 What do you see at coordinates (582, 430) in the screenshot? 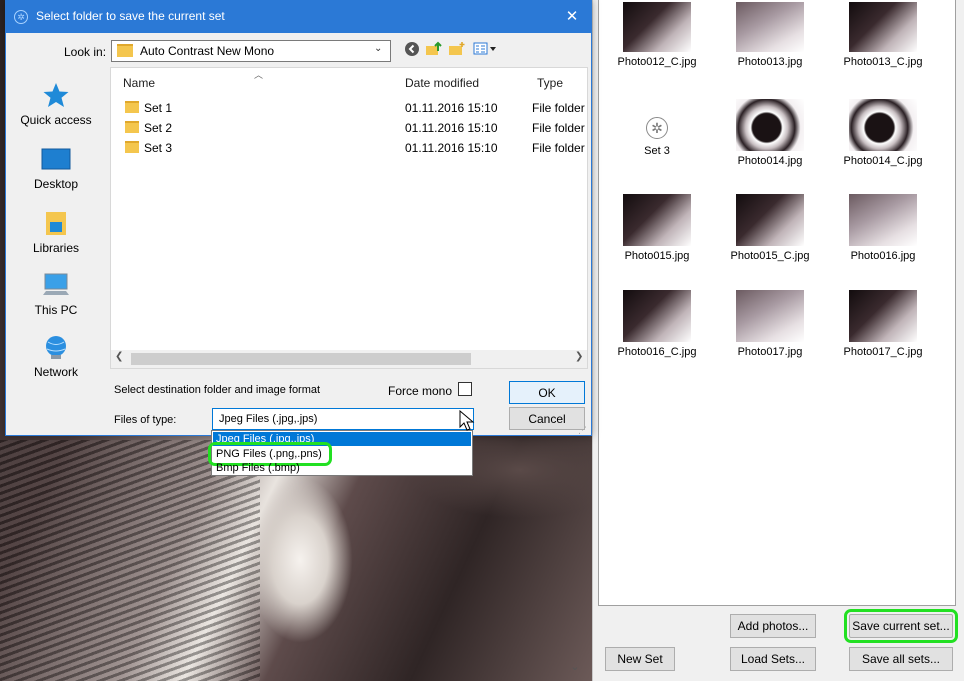
I see `resize-grip-icon: ⋰` at bounding box center [582, 430].